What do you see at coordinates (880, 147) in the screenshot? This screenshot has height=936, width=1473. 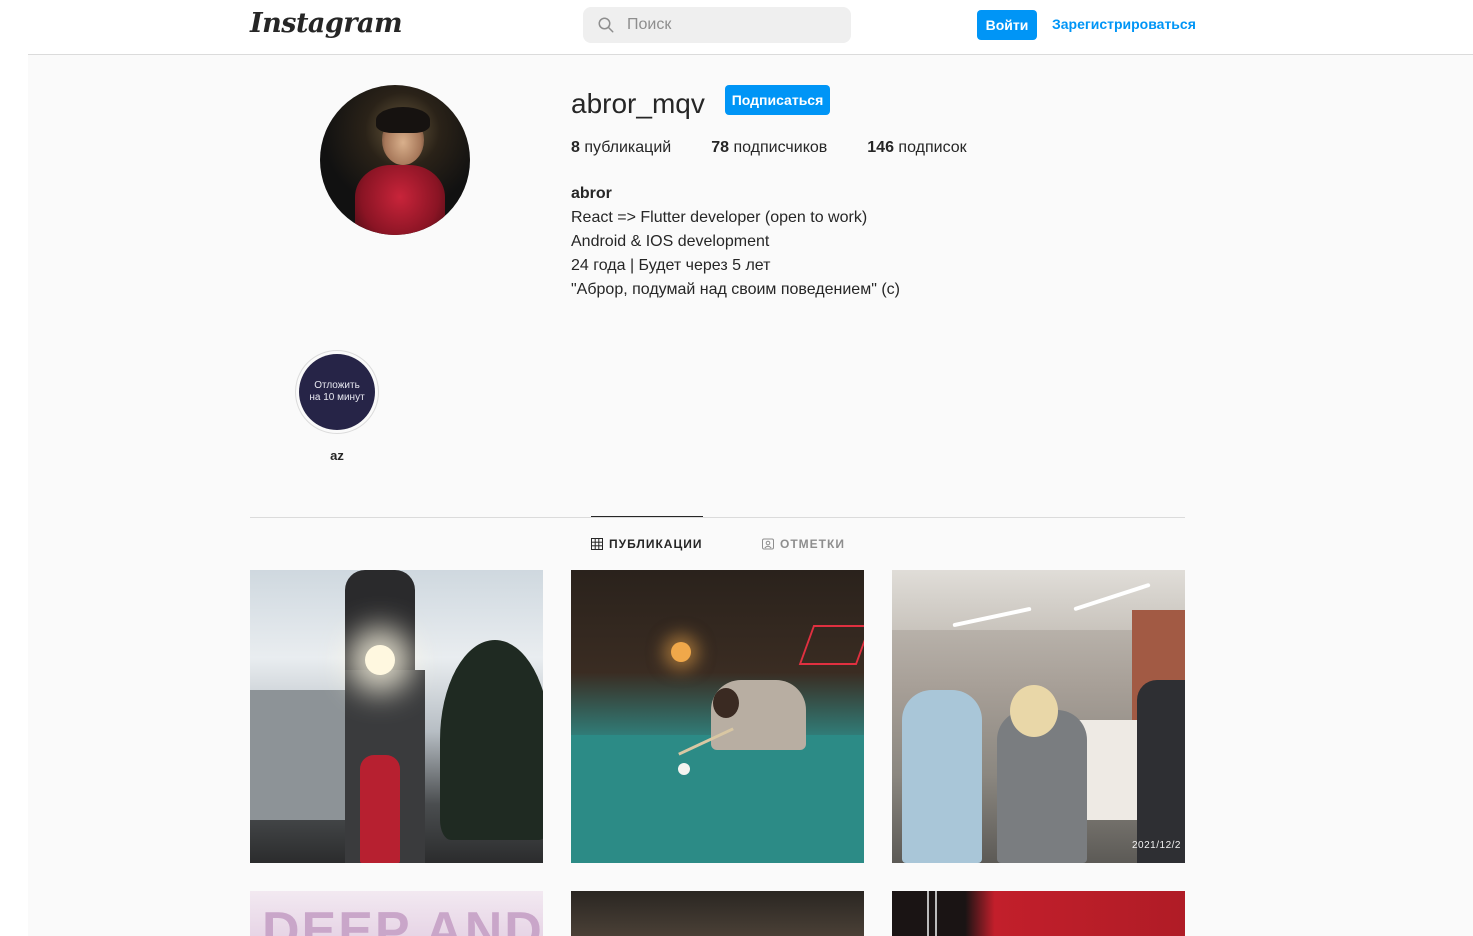 I see `stat-following-count: 146` at bounding box center [880, 147].